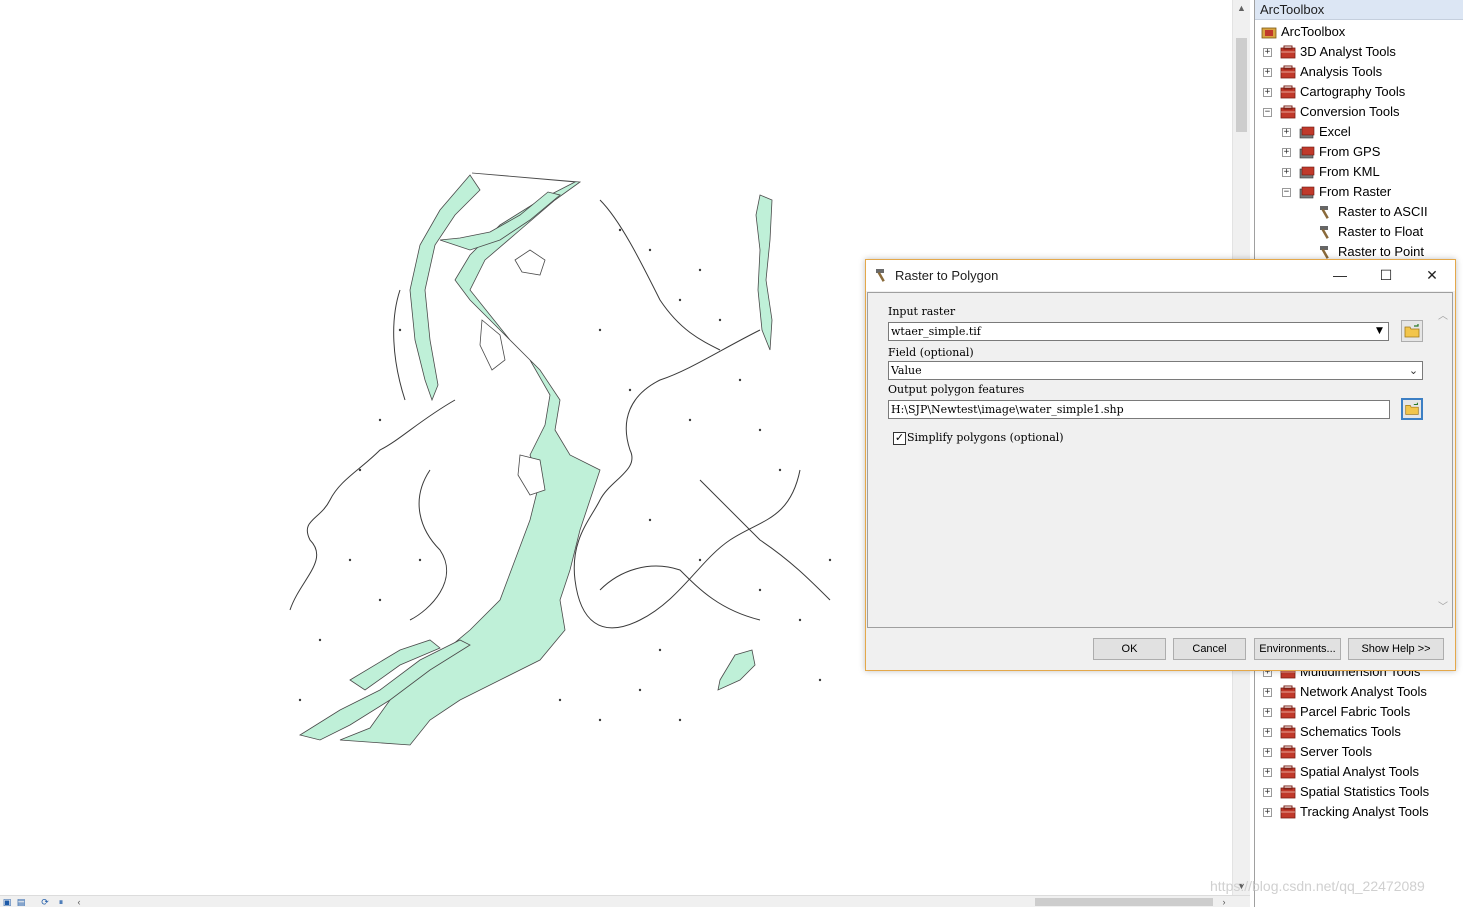 The image size is (1463, 907). Describe the element at coordinates (1359, 772) in the screenshot. I see `tree-item-spatial-analyst-tools: + Spatial Analyst Tools` at that location.